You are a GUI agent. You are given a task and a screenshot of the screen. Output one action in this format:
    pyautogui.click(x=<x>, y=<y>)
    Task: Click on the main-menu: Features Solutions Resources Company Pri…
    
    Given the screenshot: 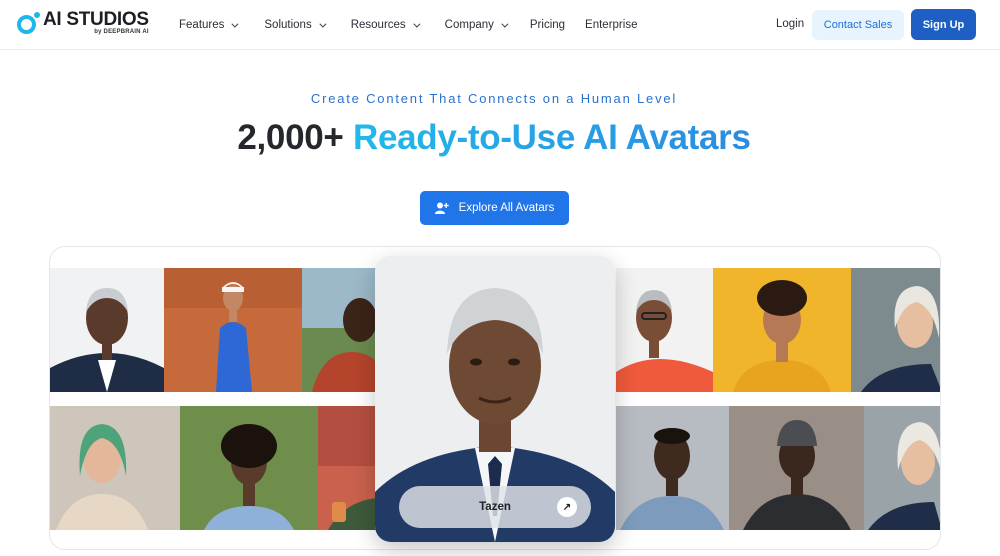 What is the action you would take?
    pyautogui.click(x=422, y=25)
    